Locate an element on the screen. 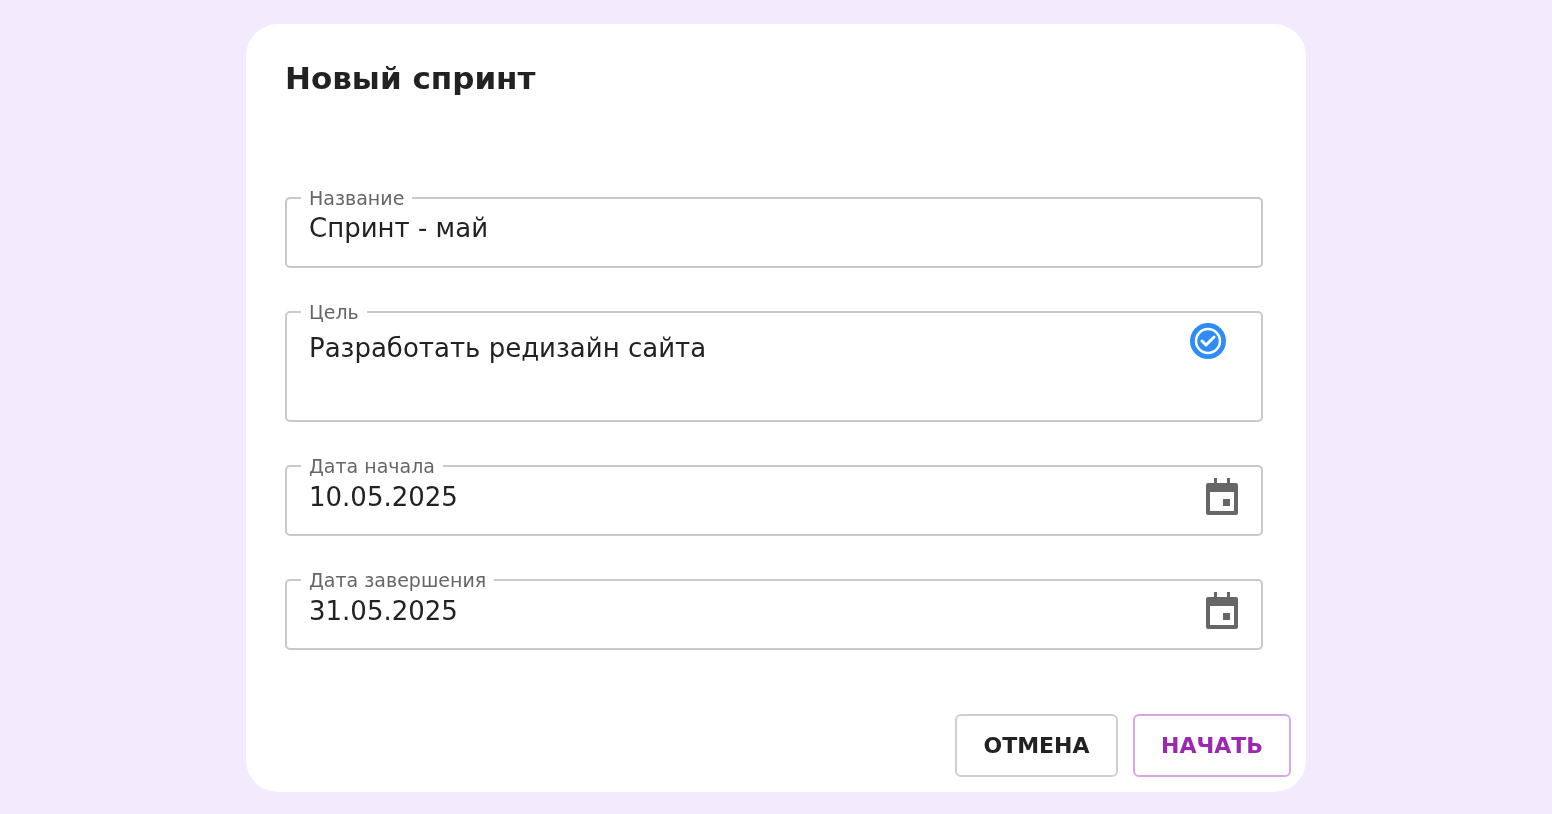 The height and width of the screenshot is (814, 1552). field-label: Дата завершения is located at coordinates (398, 580).